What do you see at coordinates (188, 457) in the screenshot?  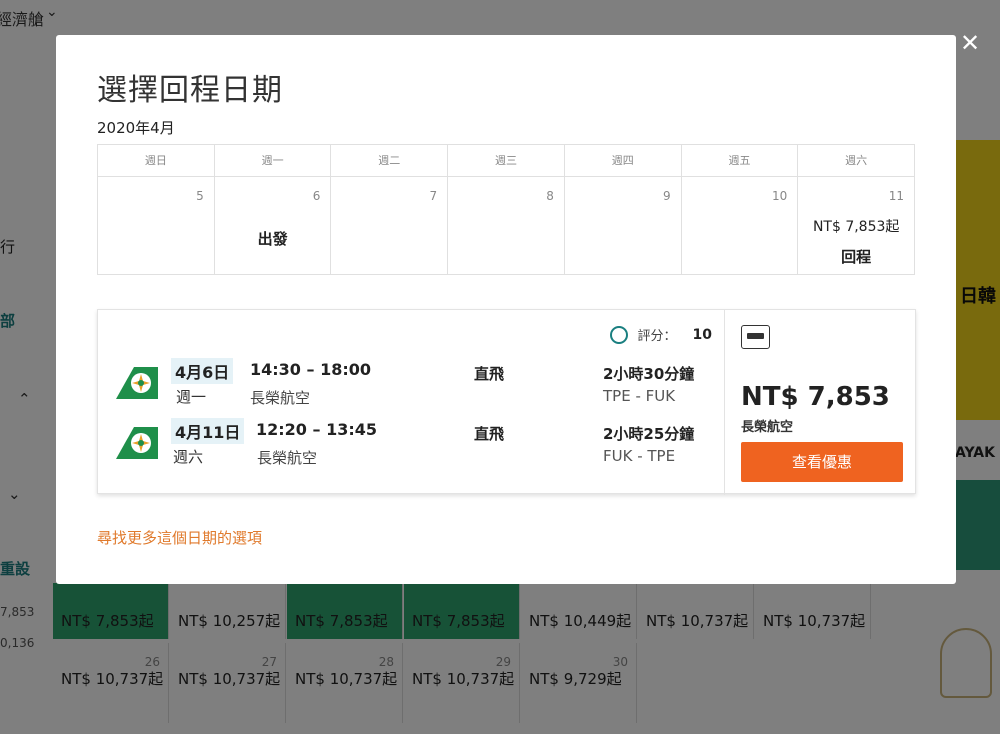 I see `leg-weekday: 週六` at bounding box center [188, 457].